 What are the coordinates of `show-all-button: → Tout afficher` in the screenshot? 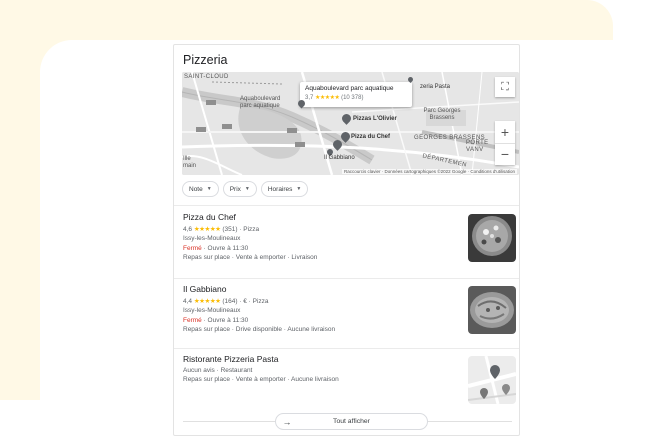 It's located at (351, 421).